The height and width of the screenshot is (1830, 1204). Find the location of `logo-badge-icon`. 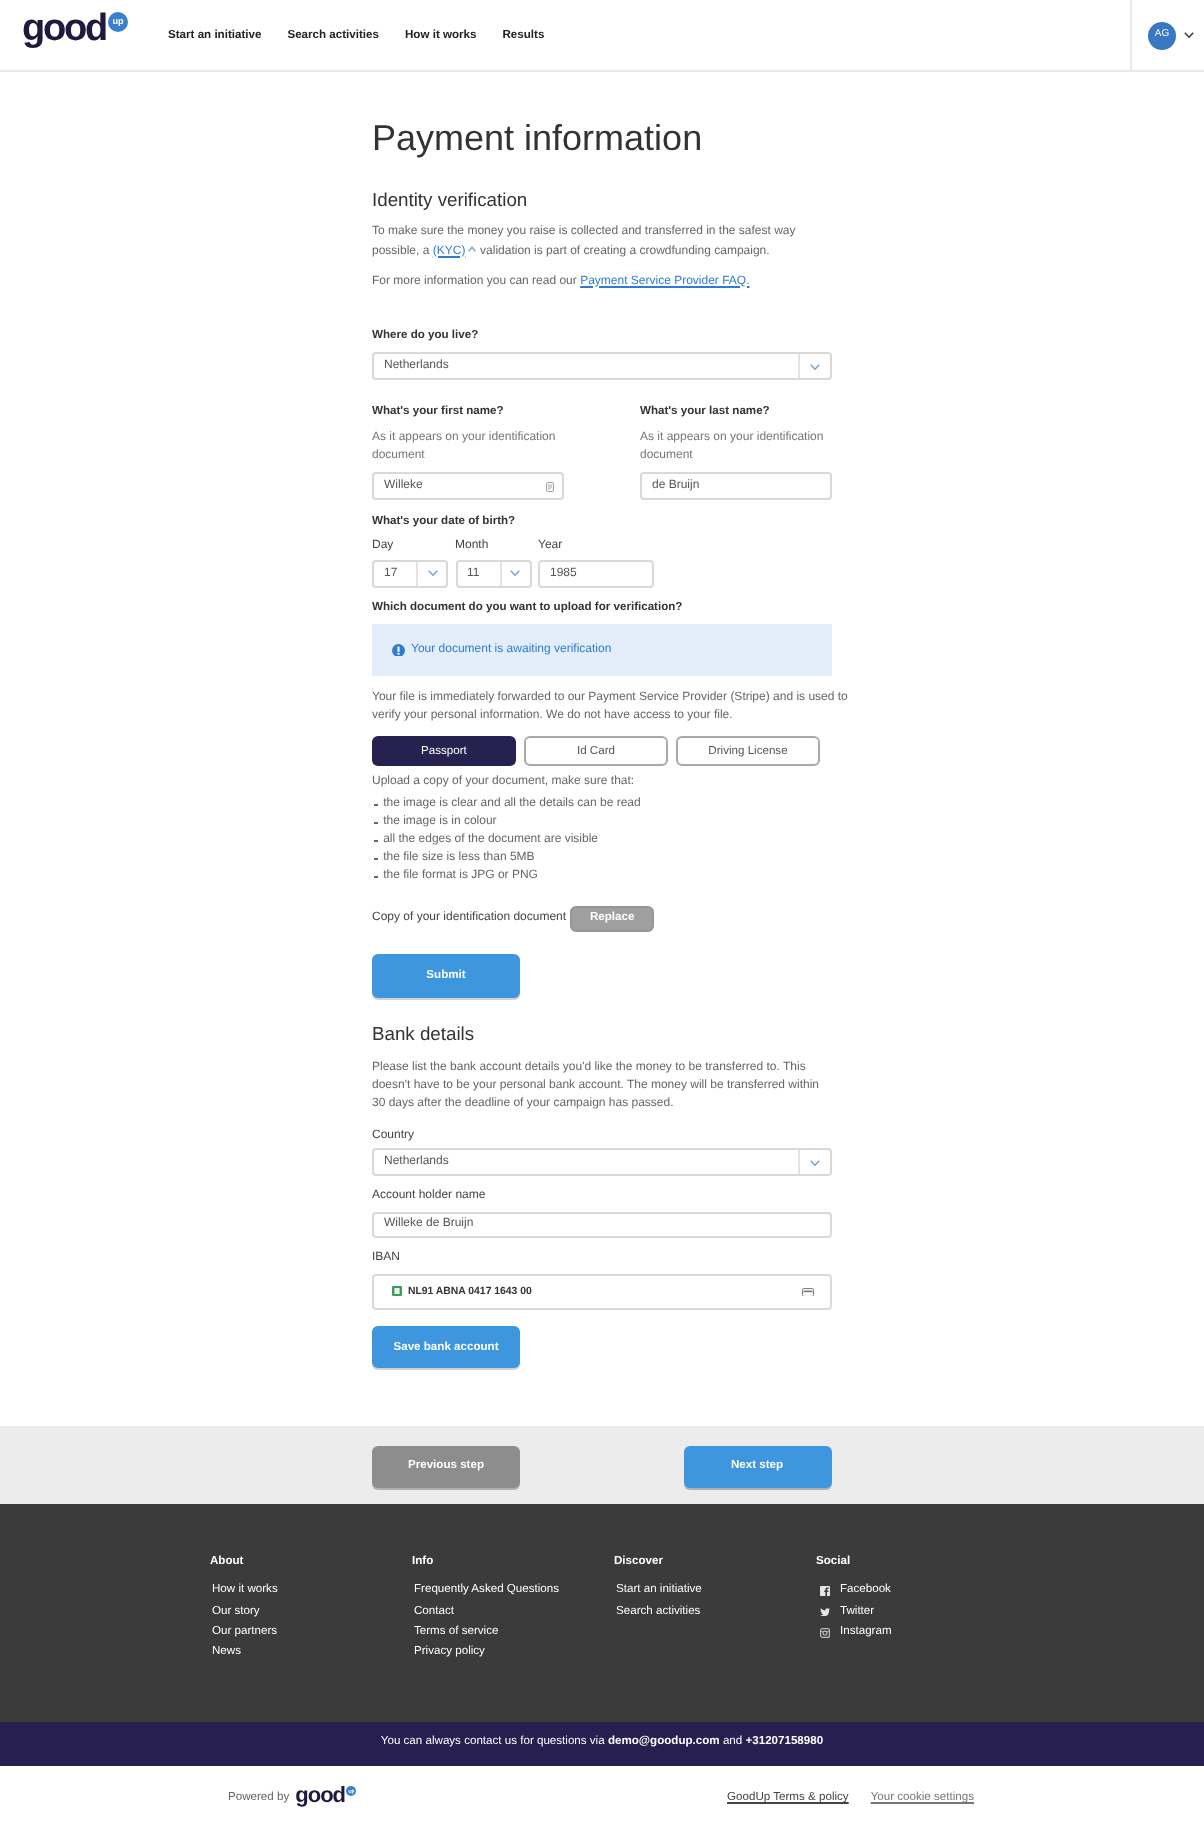

logo-badge-icon is located at coordinates (351, 1791).